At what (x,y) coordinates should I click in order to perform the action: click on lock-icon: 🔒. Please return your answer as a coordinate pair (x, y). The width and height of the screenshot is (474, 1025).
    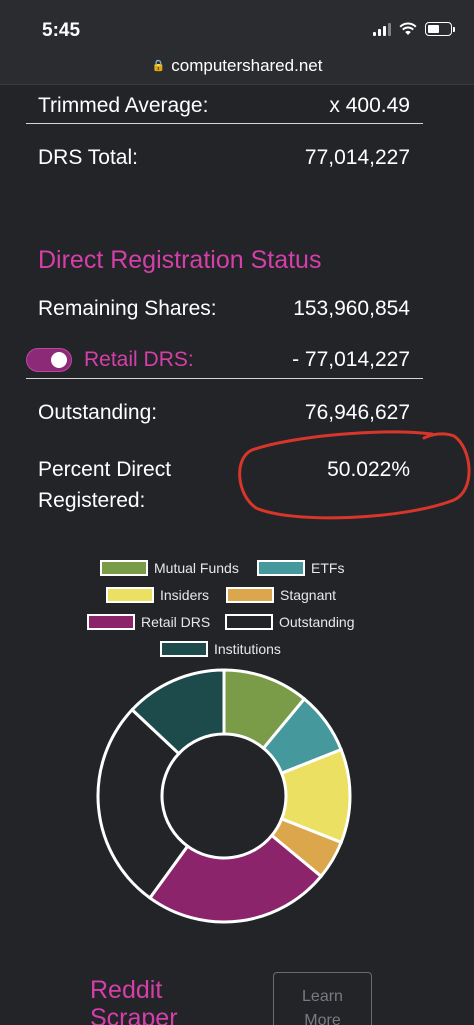
    Looking at the image, I should click on (158, 66).